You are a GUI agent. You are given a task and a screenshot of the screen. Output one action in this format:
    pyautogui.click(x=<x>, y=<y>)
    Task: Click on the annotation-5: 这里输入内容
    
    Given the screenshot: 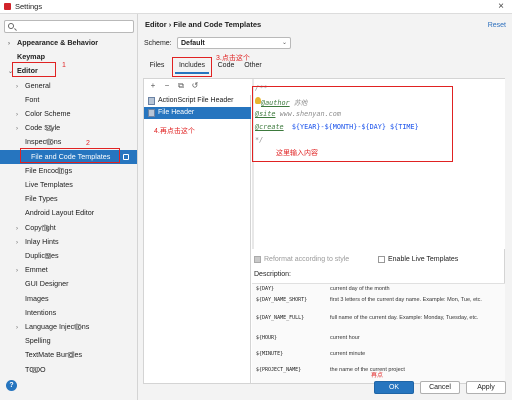 What is the action you would take?
    pyautogui.click(x=297, y=153)
    